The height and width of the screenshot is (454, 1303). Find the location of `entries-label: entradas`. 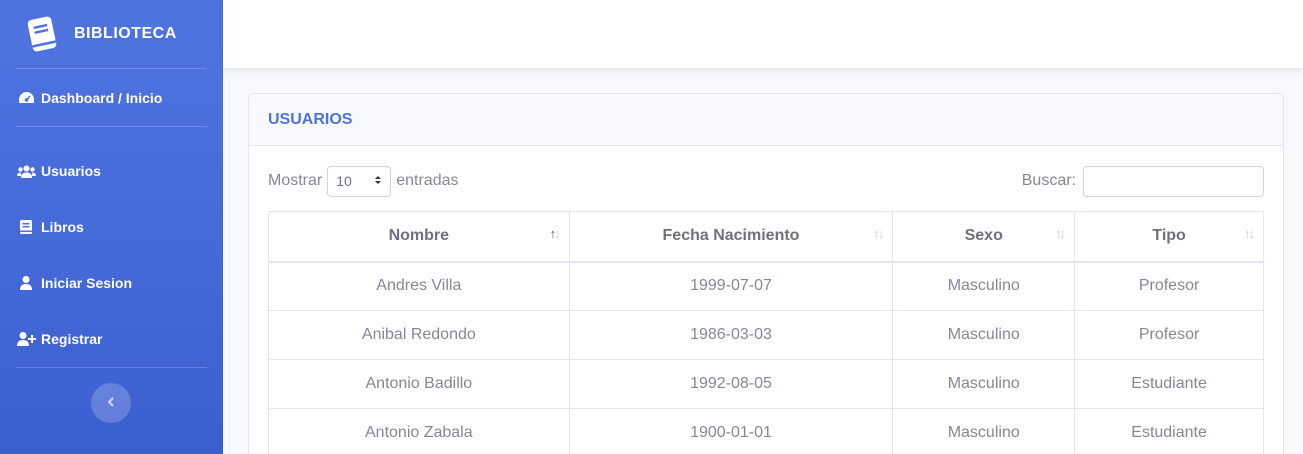

entries-label: entradas is located at coordinates (427, 180).